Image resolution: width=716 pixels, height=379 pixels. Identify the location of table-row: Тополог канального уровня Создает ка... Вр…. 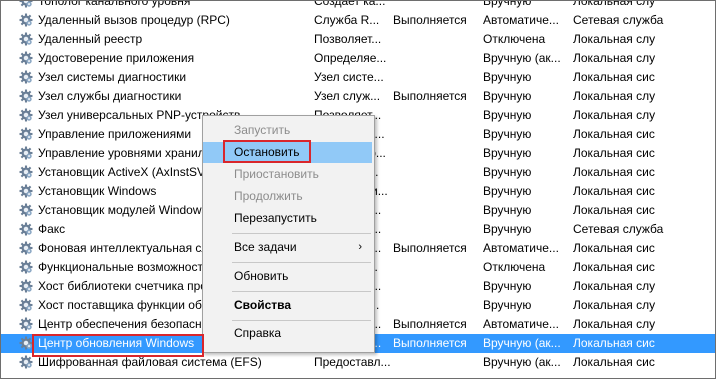
(358, 5).